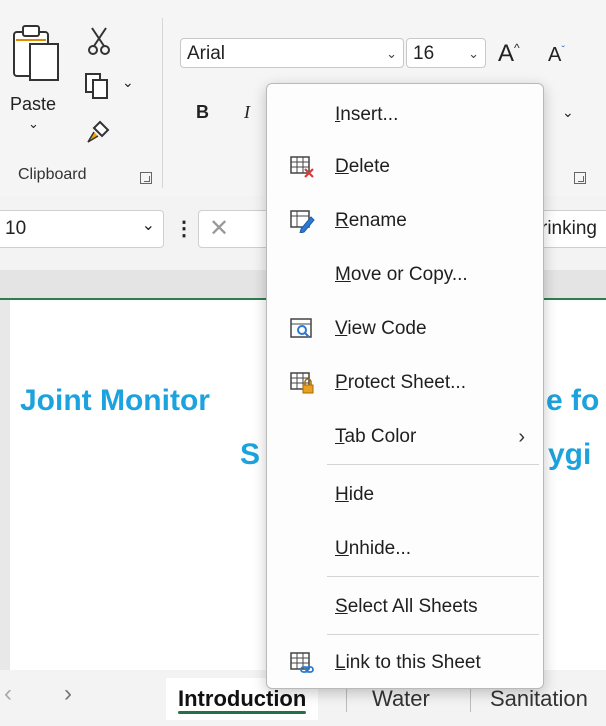 Image resolution: width=606 pixels, height=726 pixels. What do you see at coordinates (355, 494) in the screenshot?
I see `menu-item-label: Hide` at bounding box center [355, 494].